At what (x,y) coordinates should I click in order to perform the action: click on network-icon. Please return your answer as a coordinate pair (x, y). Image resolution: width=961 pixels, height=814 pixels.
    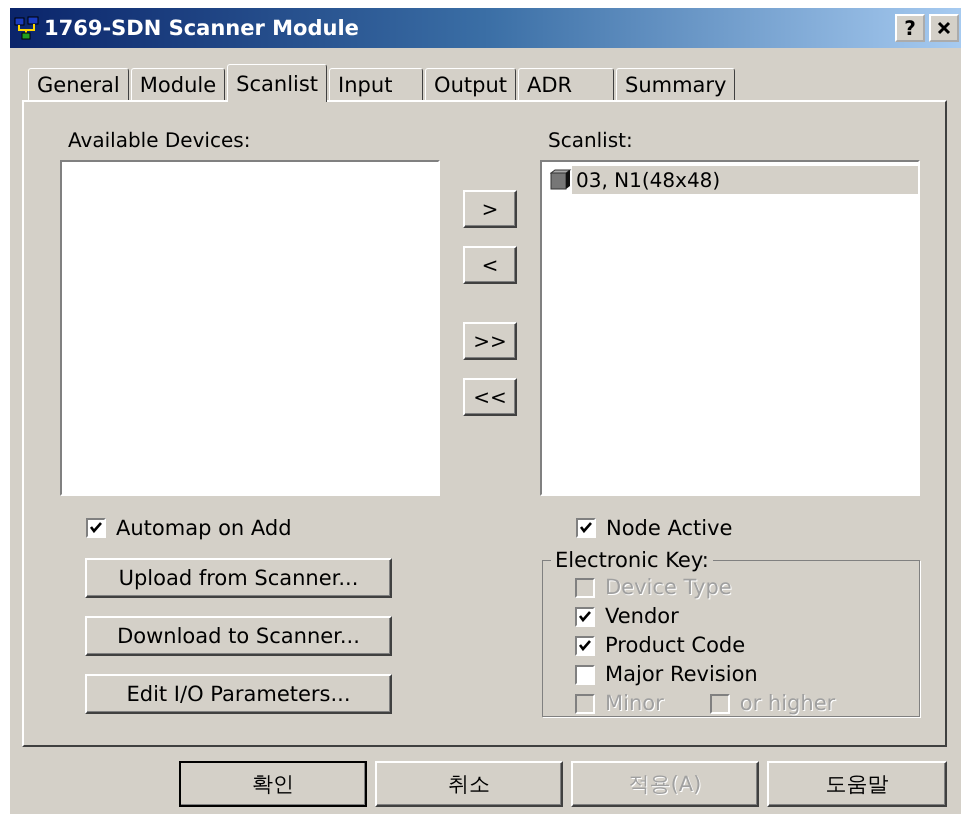
    Looking at the image, I should click on (27, 28).